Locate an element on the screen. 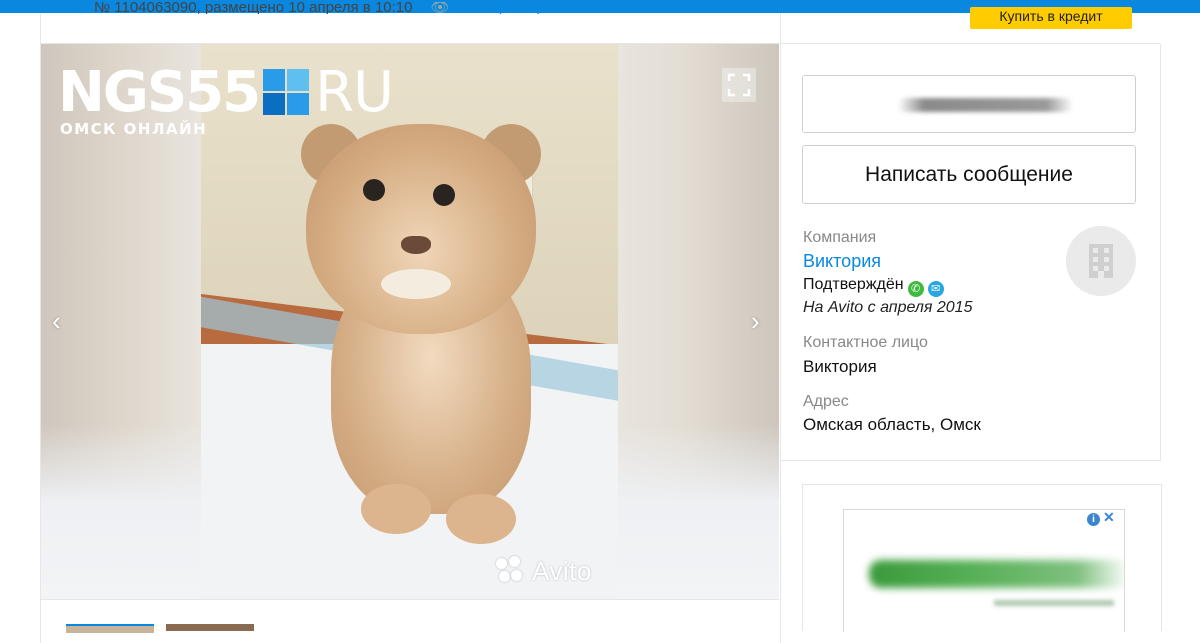  contact-person-label: Контактное лицо is located at coordinates (865, 342).